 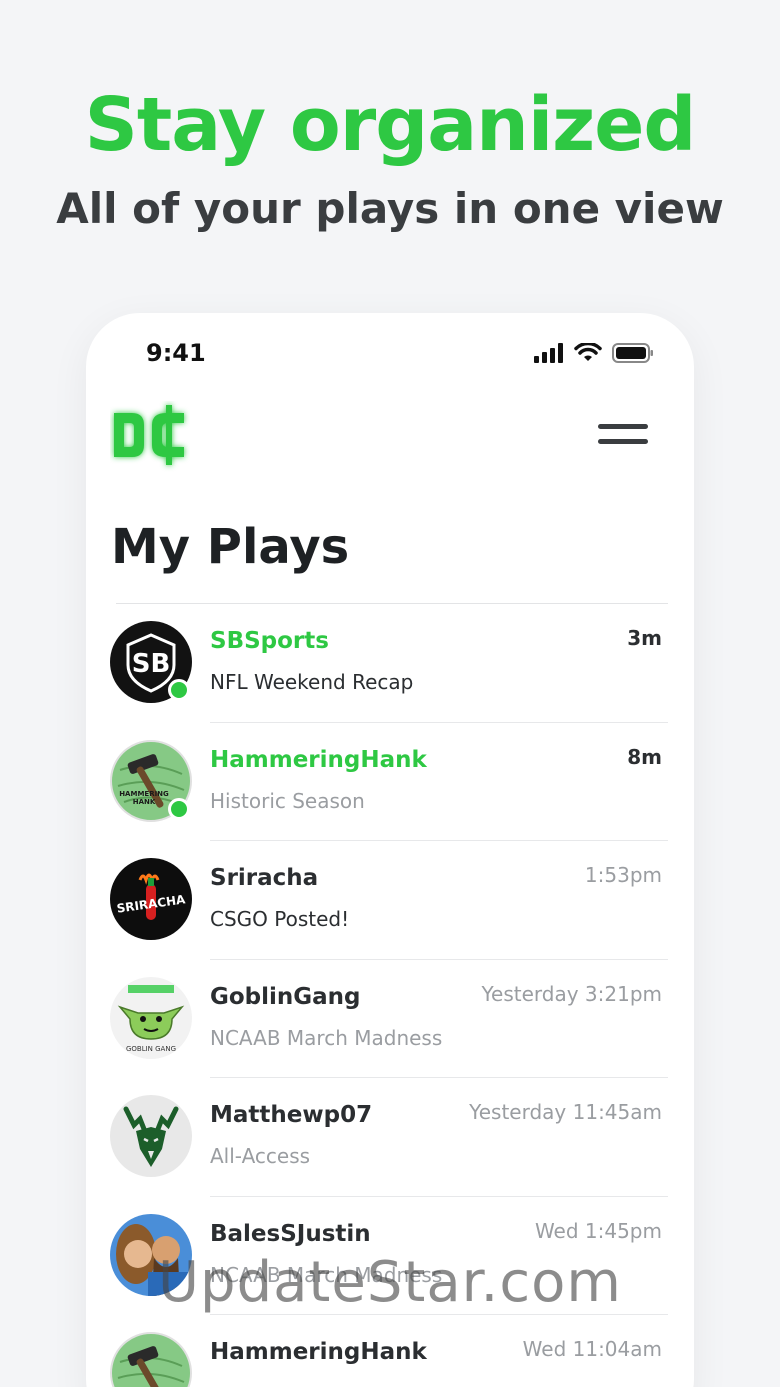 I want to click on list-item: SRIRACHA Sriracha CSGO Posted! 1:53pm, so click(x=390, y=900).